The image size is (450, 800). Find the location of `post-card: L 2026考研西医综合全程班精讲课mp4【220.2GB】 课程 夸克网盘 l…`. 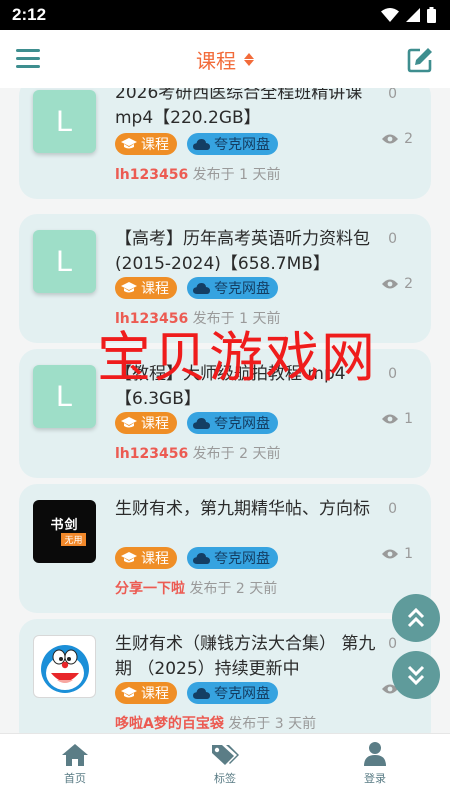

post-card: L 2026考研西医综合全程班精讲课mp4【220.2GB】 课程 夸克网盘 l… is located at coordinates (225, 143).